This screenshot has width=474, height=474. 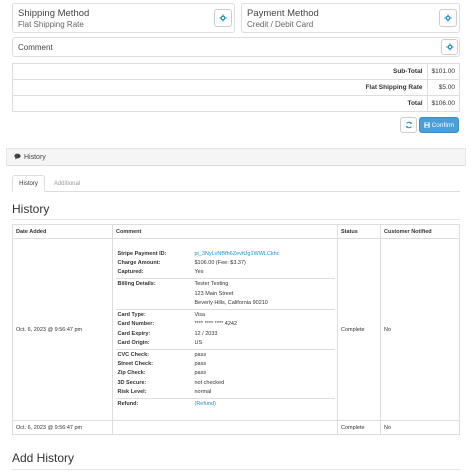 I want to click on table-row: Oct. 6, 2023 @ 9:56:47 pm Complete No, so click(x=236, y=427).